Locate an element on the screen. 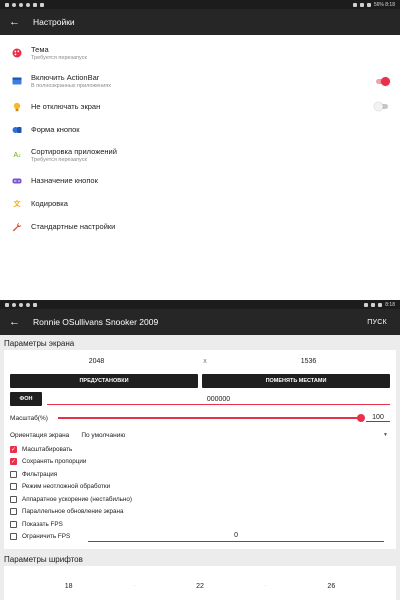  download-icon is located at coordinates (42, 4).